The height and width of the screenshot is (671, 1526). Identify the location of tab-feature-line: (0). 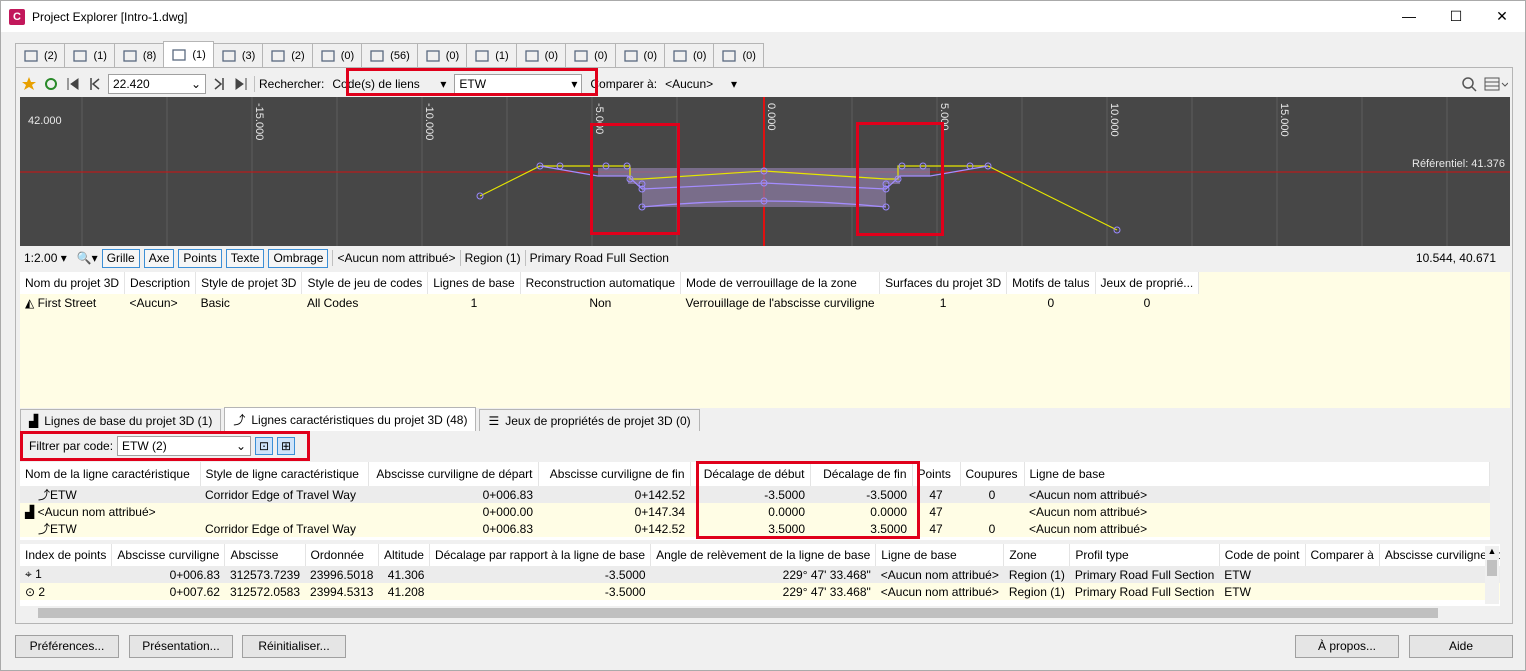
(337, 55).